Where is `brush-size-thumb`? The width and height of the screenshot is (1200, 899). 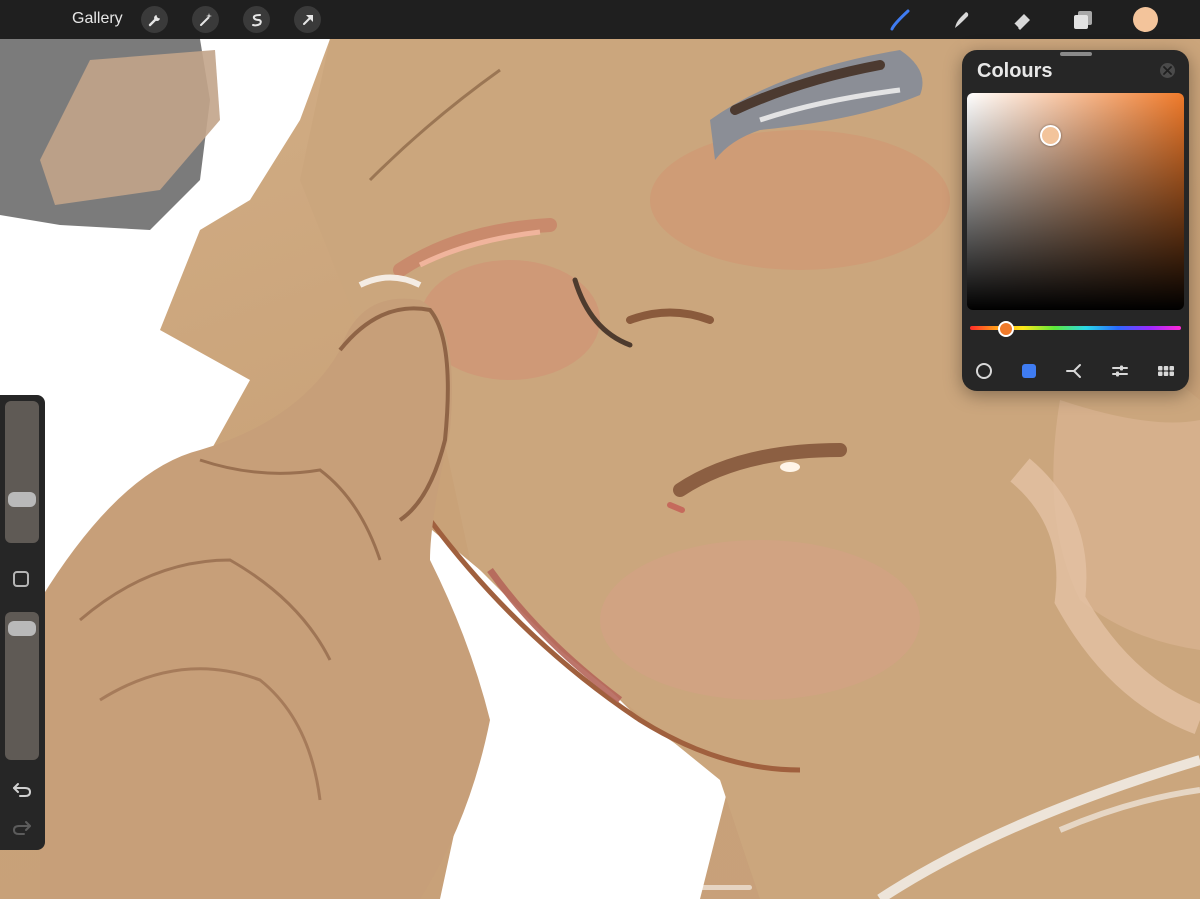
brush-size-thumb is located at coordinates (22, 500).